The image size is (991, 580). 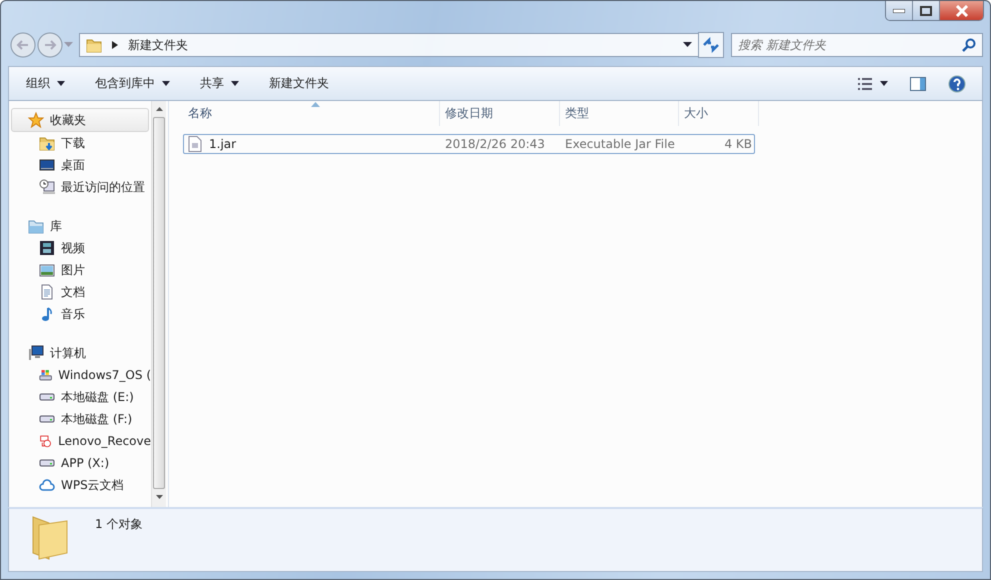 I want to click on music-note-icon, so click(x=47, y=314).